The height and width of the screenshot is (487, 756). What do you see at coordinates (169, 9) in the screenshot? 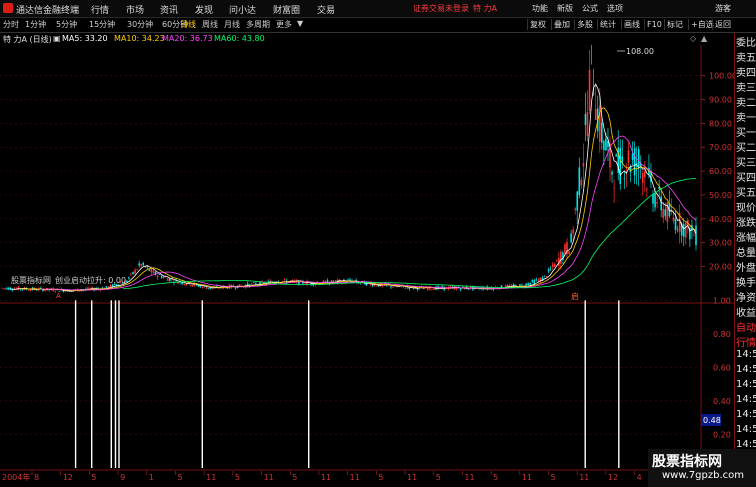
I see `menu-zixun: 资讯` at bounding box center [169, 9].